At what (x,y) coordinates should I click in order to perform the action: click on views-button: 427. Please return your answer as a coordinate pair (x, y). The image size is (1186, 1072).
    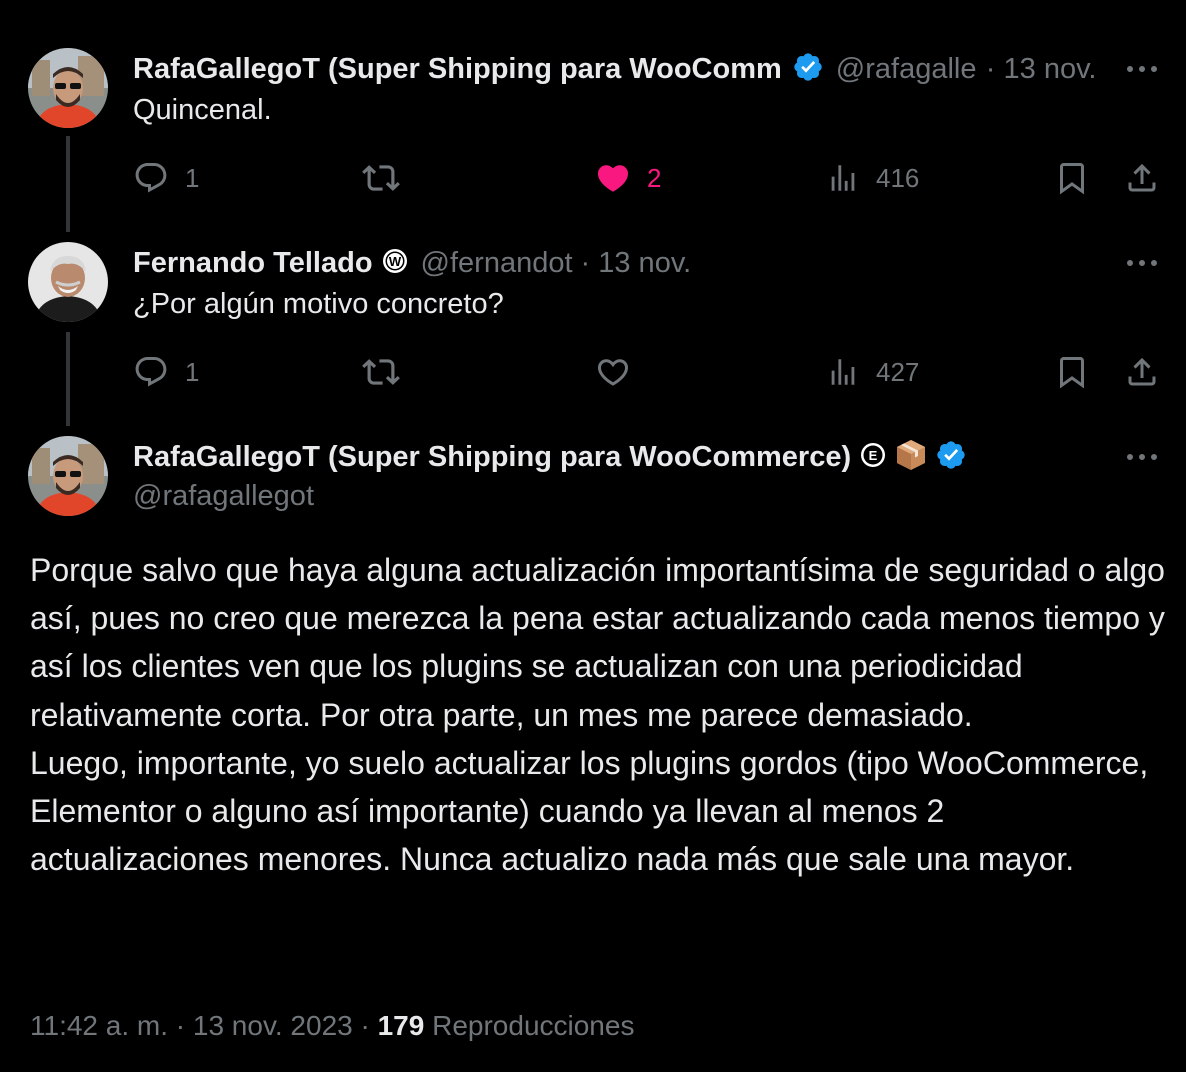
    Looking at the image, I should click on (872, 372).